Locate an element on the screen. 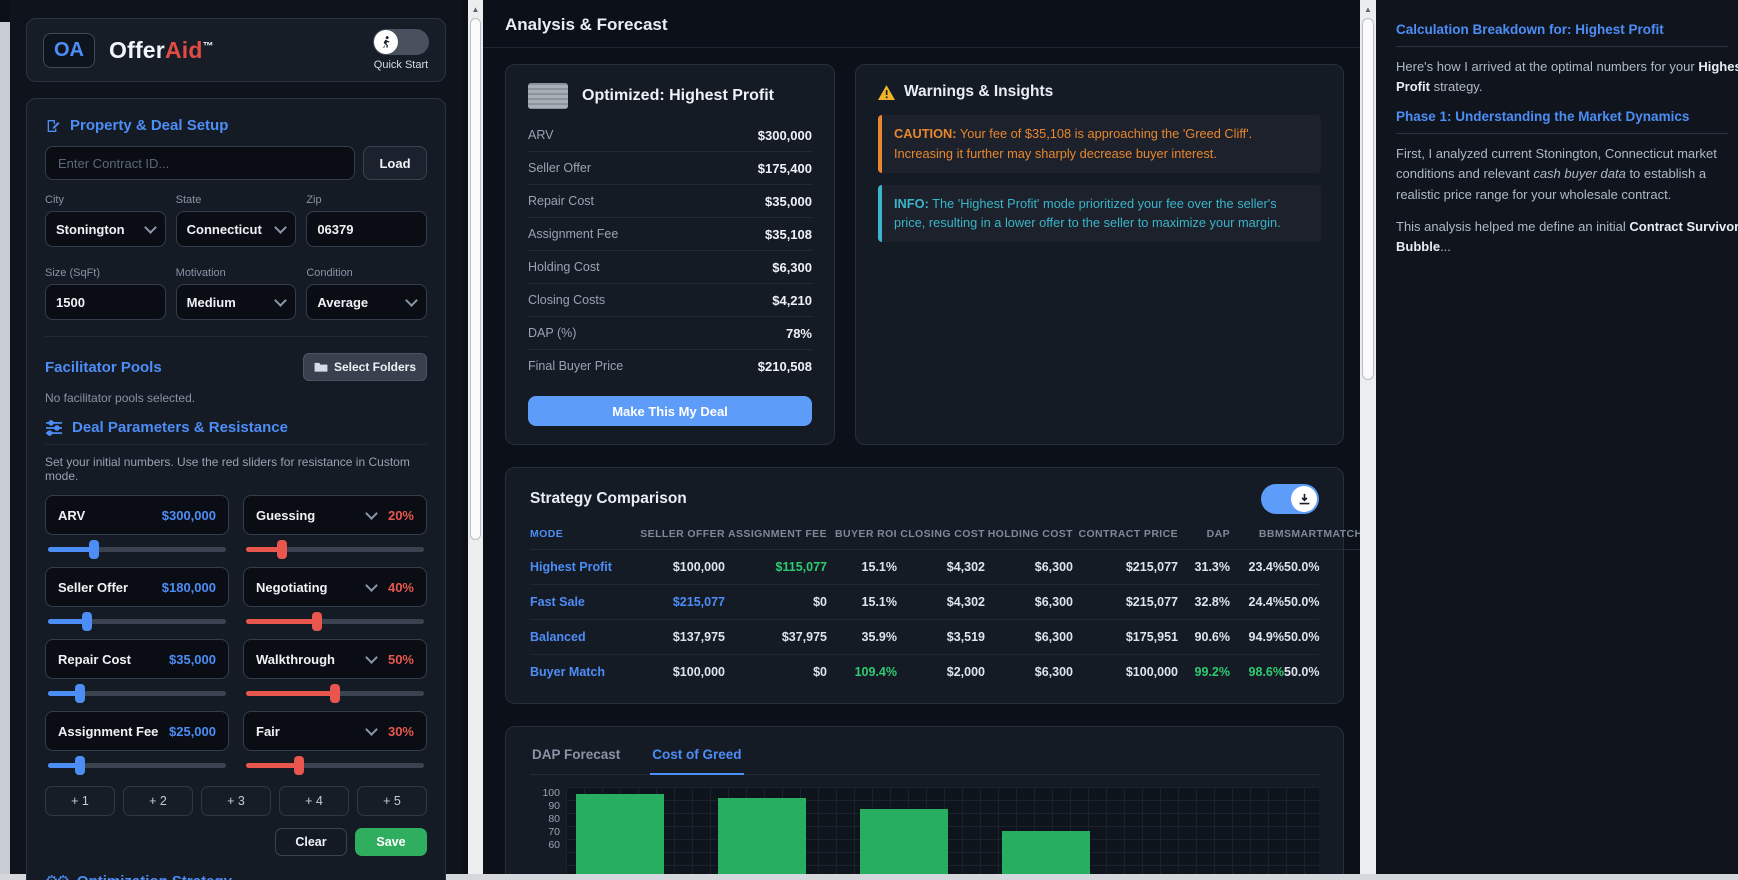 The width and height of the screenshot is (1738, 880). deal-param-value: $25,000 is located at coordinates (192, 731).